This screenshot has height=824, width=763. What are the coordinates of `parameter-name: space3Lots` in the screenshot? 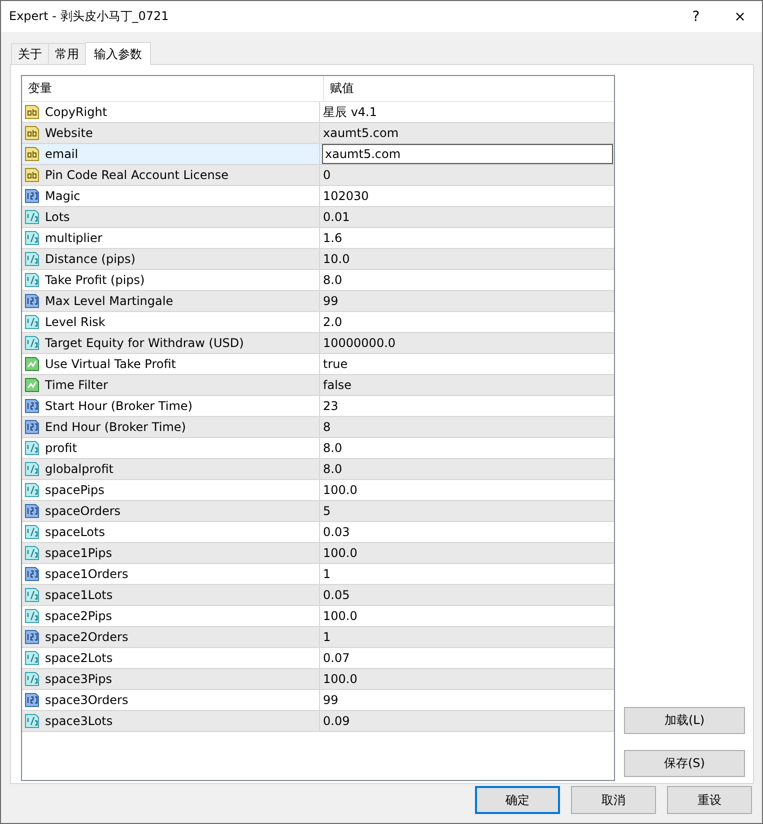 It's located at (79, 721).